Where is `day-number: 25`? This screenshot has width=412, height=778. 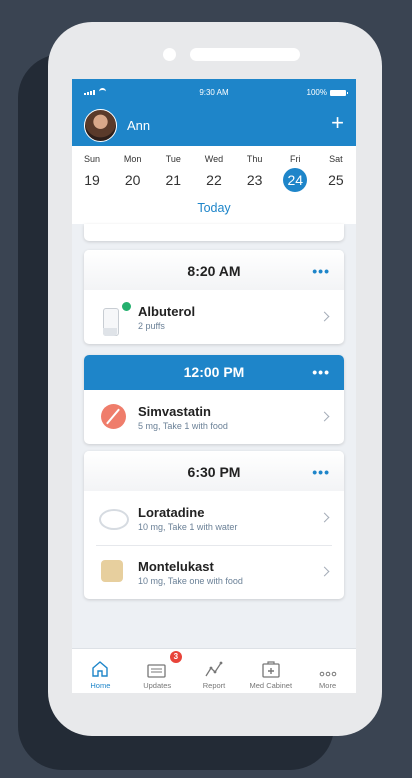 day-number: 25 is located at coordinates (336, 180).